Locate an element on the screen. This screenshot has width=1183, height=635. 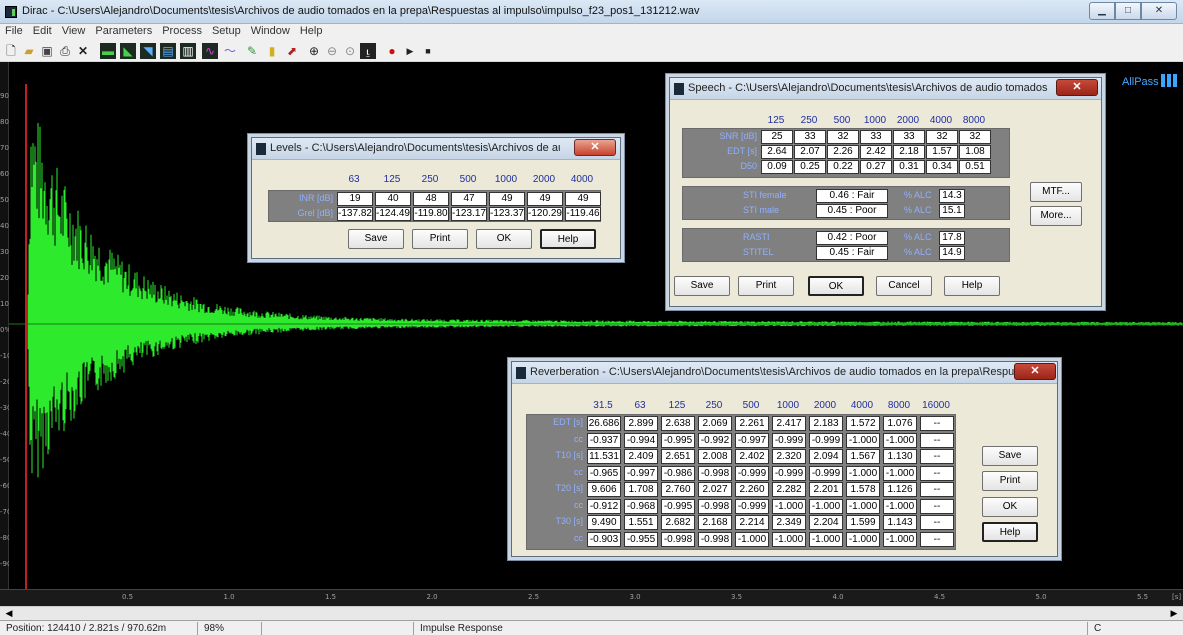
levels-help-button: Help is located at coordinates (568, 239).